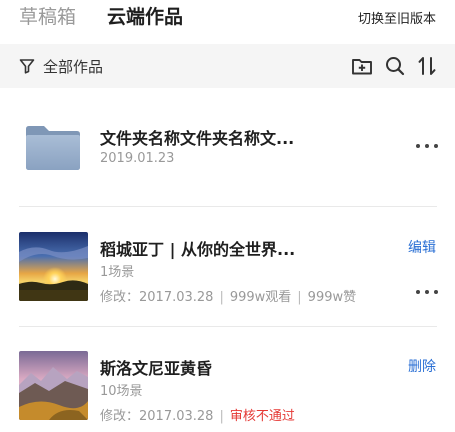 The width and height of the screenshot is (455, 432). What do you see at coordinates (53, 148) in the screenshot?
I see `folder-icon` at bounding box center [53, 148].